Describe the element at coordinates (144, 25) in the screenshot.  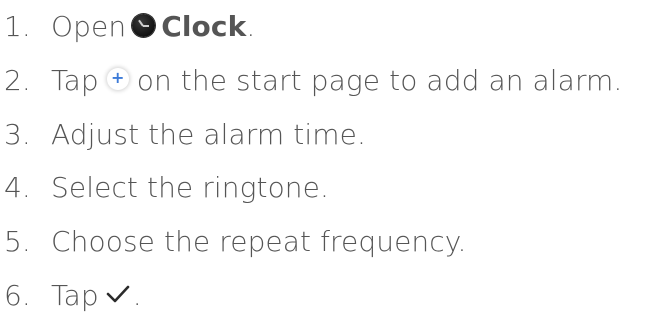
I see `clock-app-icon` at that location.